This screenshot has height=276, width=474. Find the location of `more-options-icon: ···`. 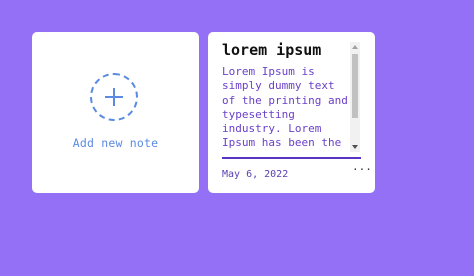

more-options-icon: ··· is located at coordinates (362, 170).